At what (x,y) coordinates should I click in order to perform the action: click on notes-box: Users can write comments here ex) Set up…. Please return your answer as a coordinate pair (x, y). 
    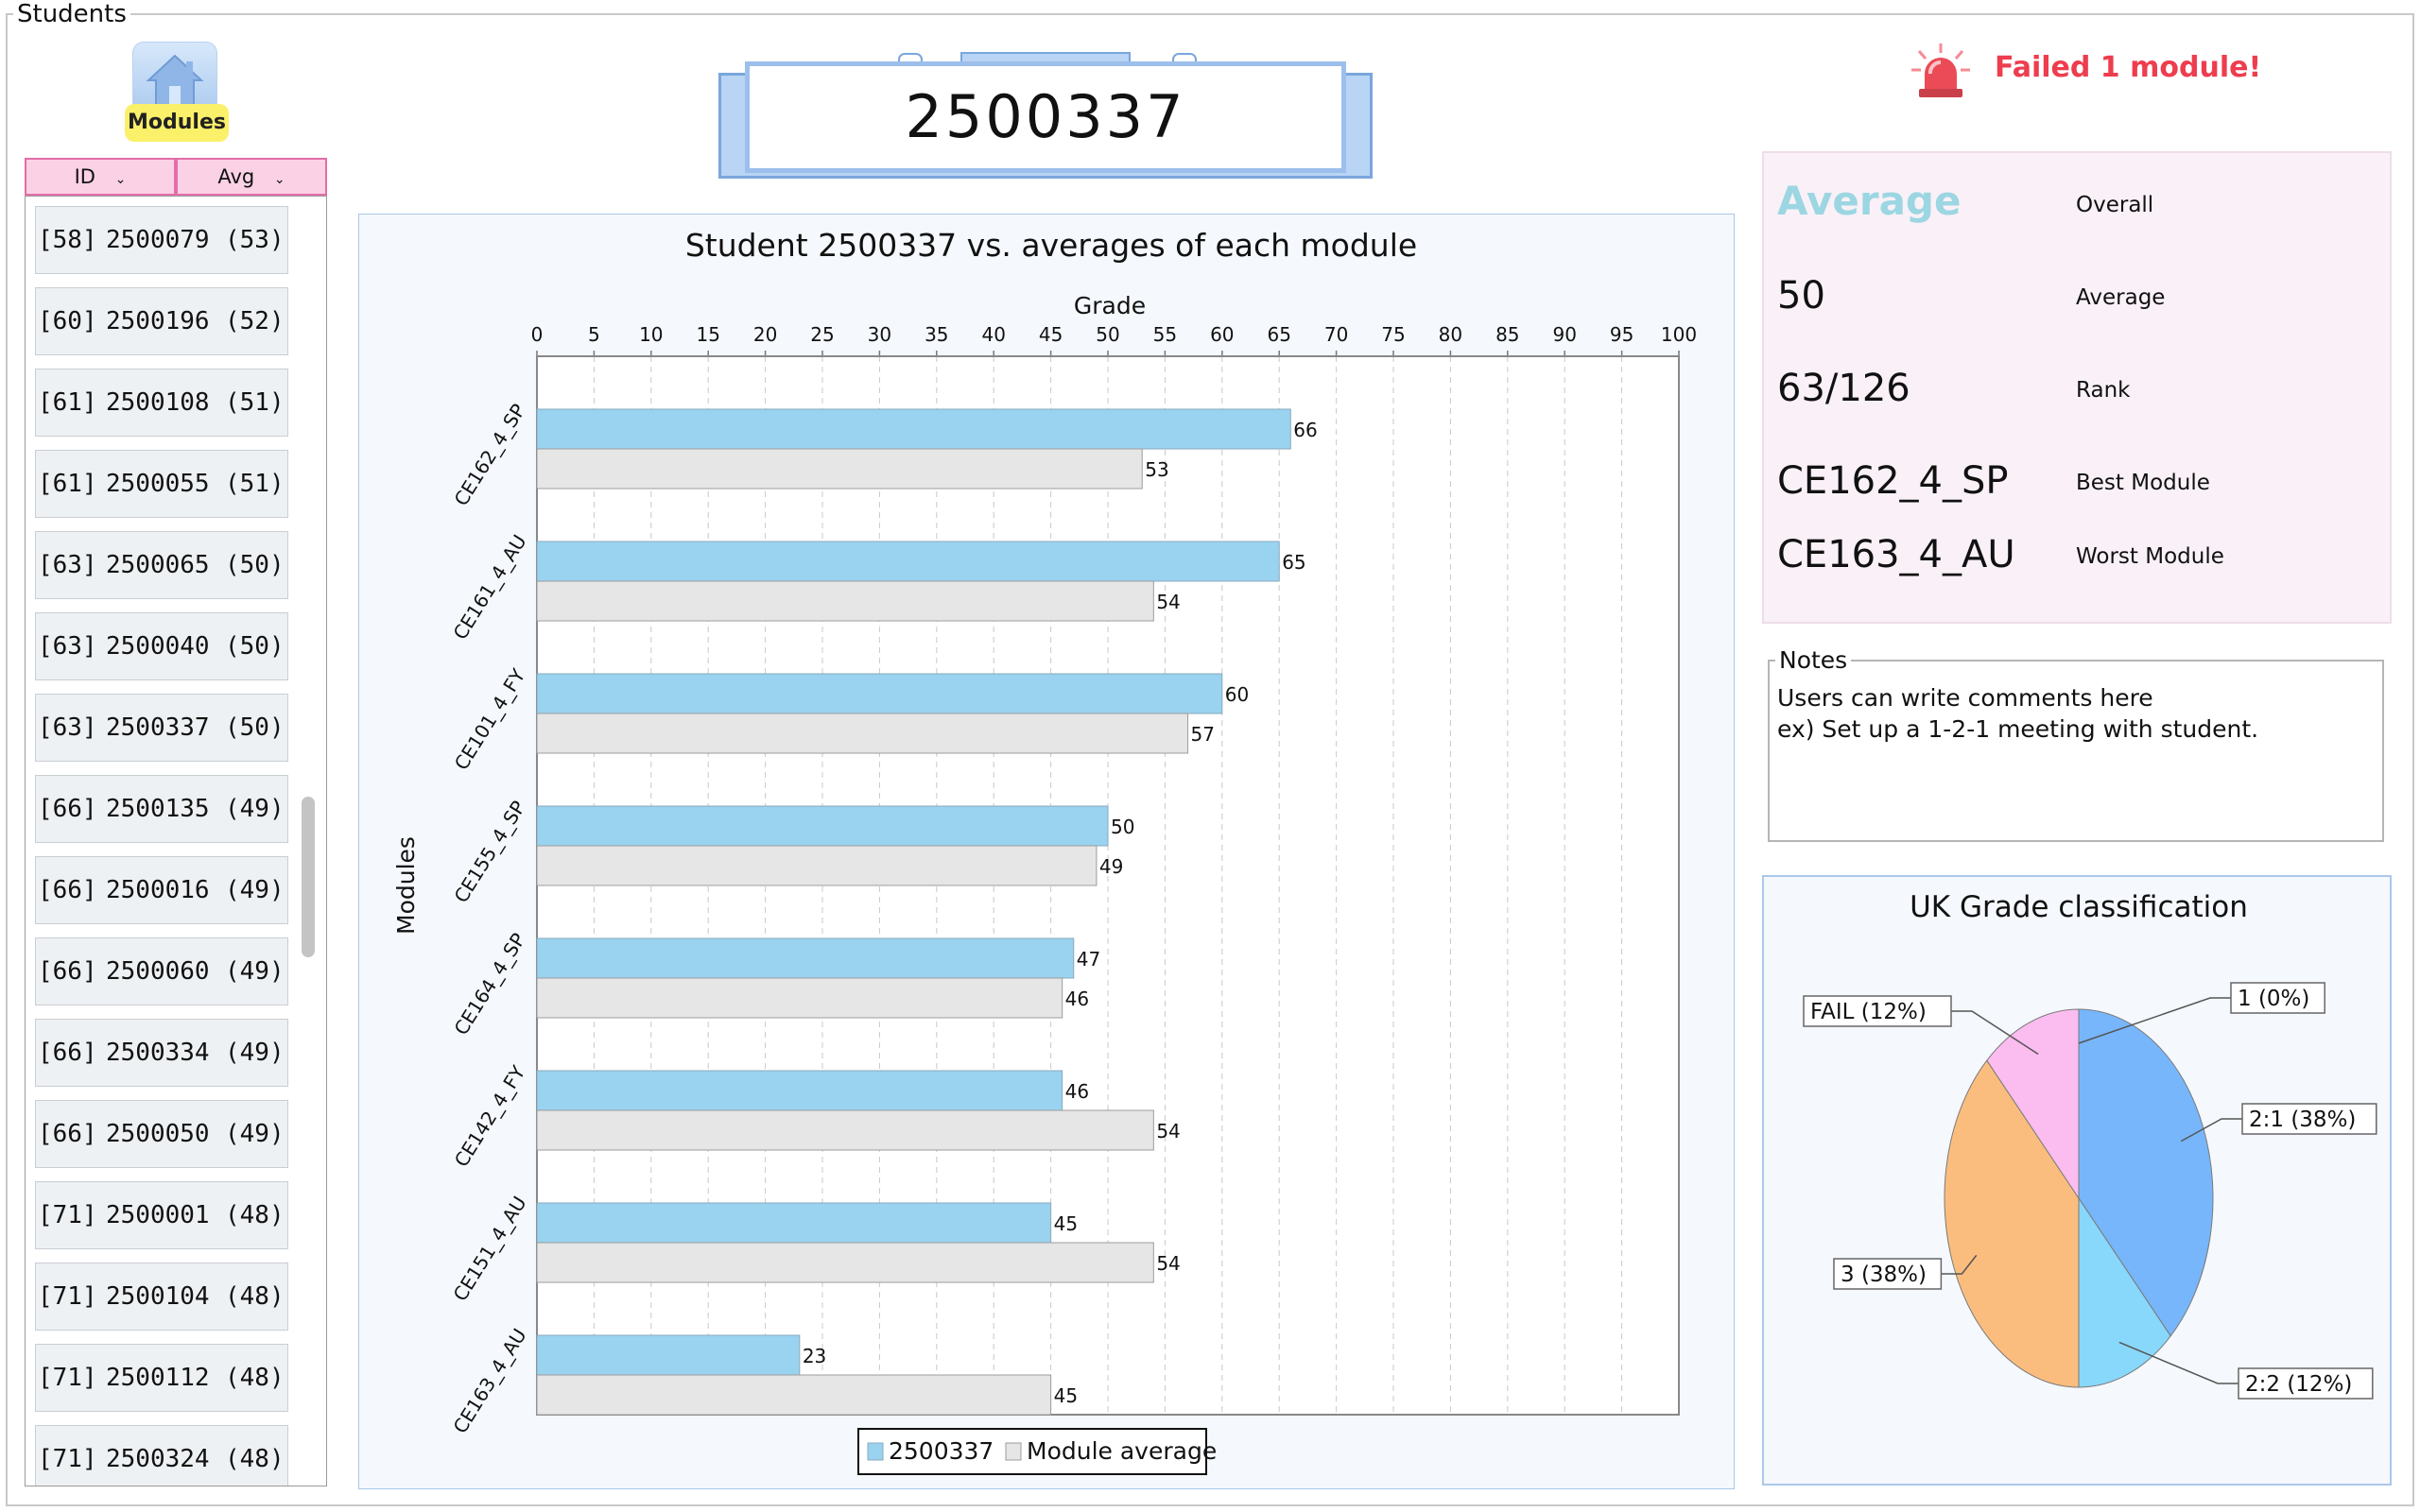
    Looking at the image, I should click on (2076, 751).